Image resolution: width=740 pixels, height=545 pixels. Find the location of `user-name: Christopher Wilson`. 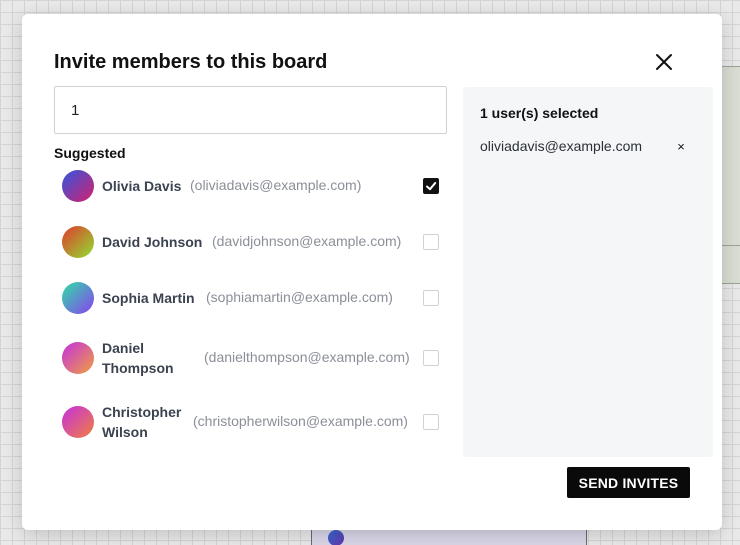

user-name: Christopher Wilson is located at coordinates (141, 422).